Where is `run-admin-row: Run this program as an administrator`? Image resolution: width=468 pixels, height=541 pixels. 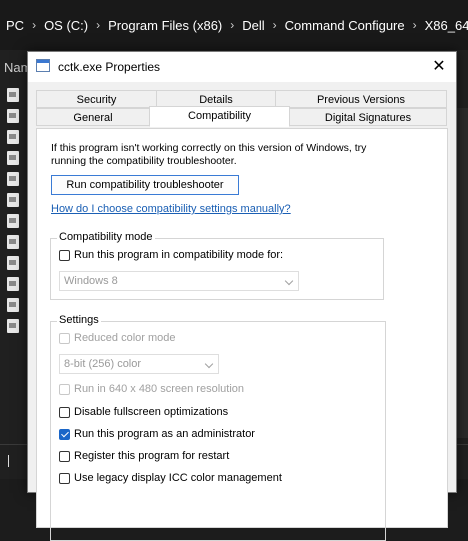 run-admin-row: Run this program as an administrator is located at coordinates (157, 434).